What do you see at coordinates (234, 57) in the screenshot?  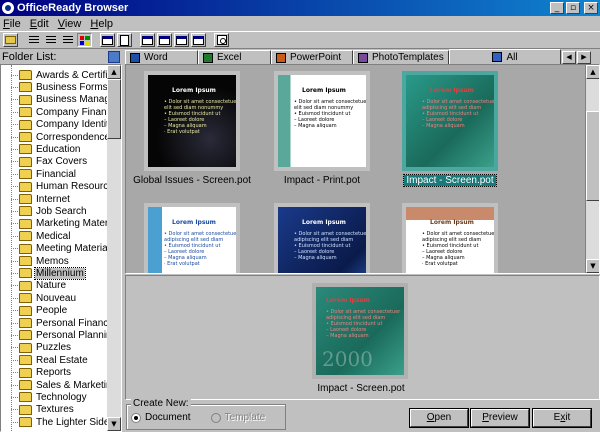 I see `tab-excel: Excel` at bounding box center [234, 57].